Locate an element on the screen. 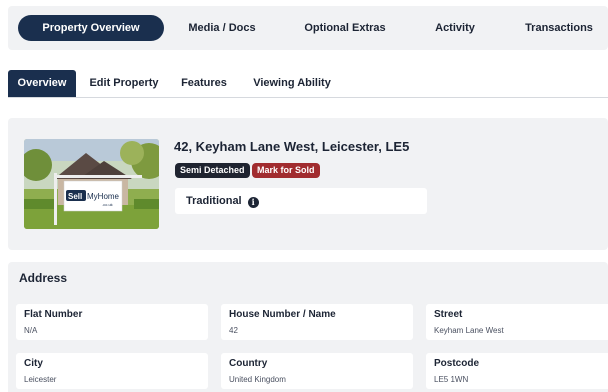 This screenshot has height=392, width=608. status-badge: Mark for Sold is located at coordinates (286, 170).